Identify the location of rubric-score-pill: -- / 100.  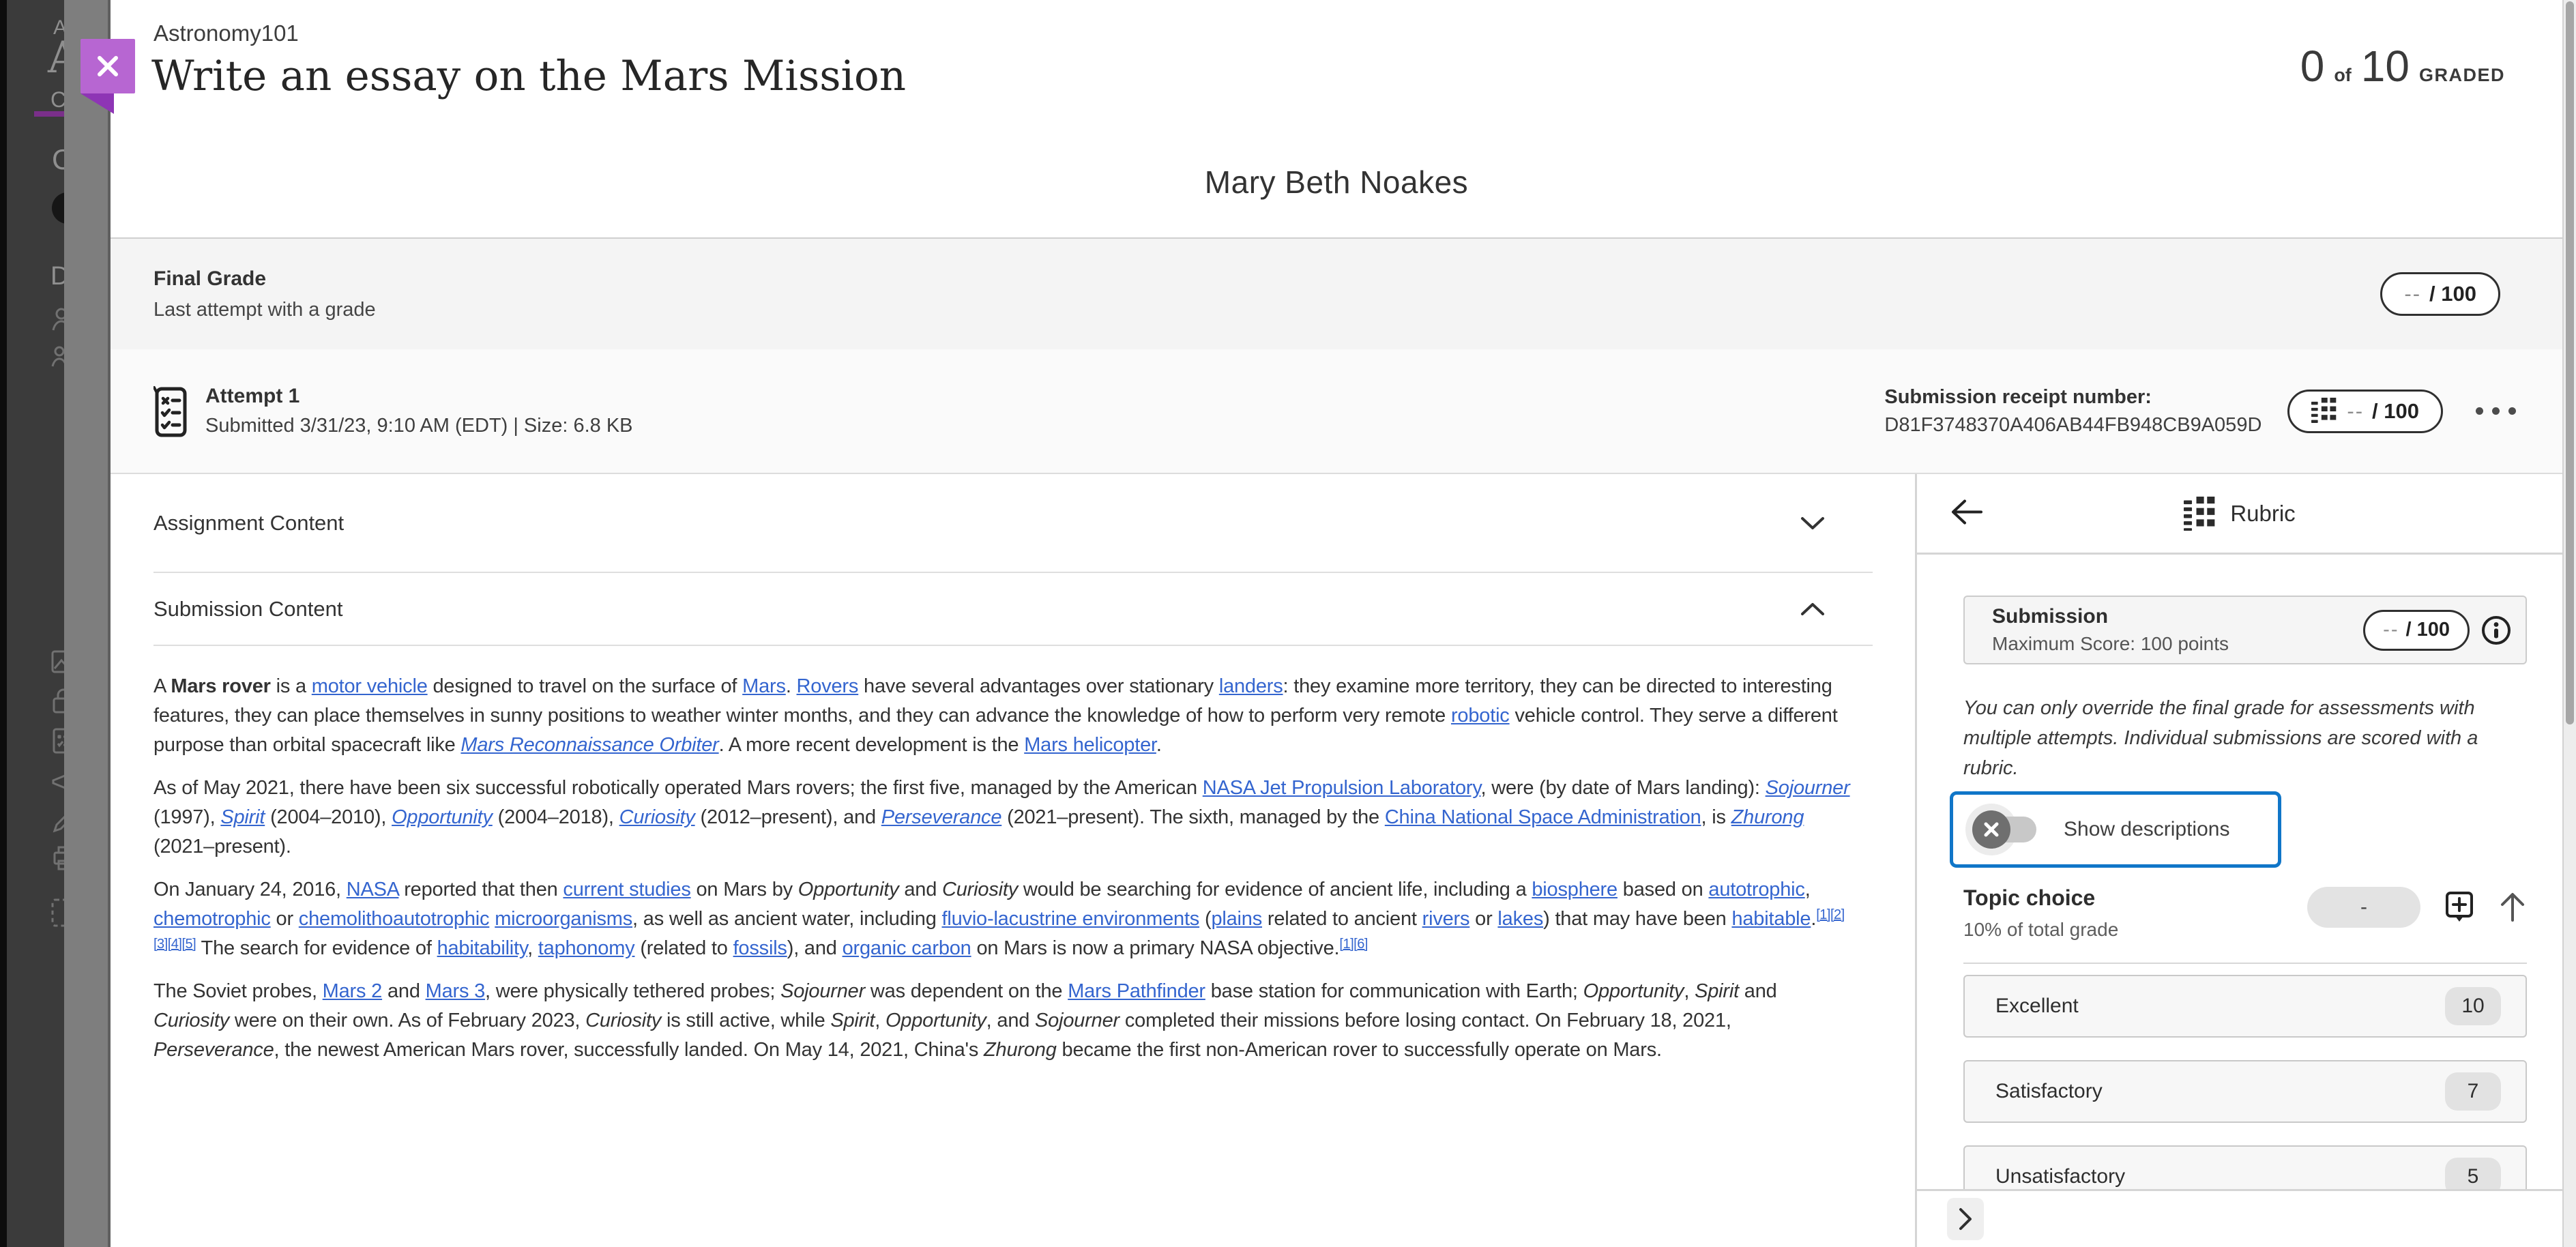
(2416, 630).